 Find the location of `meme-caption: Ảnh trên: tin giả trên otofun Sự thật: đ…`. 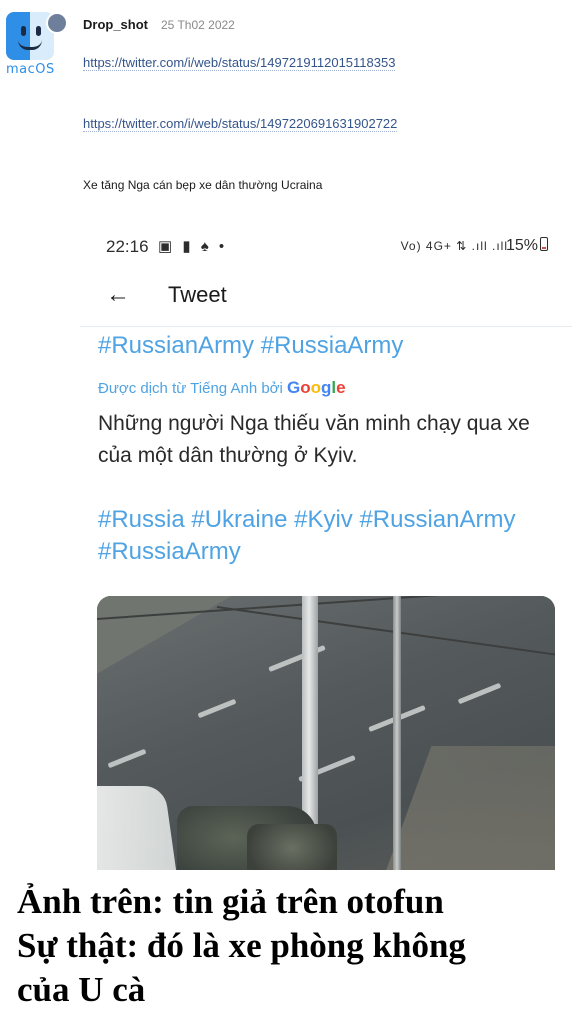

meme-caption: Ảnh trên: tin giả trên otofun Sự thật: đ… is located at coordinates (241, 946).